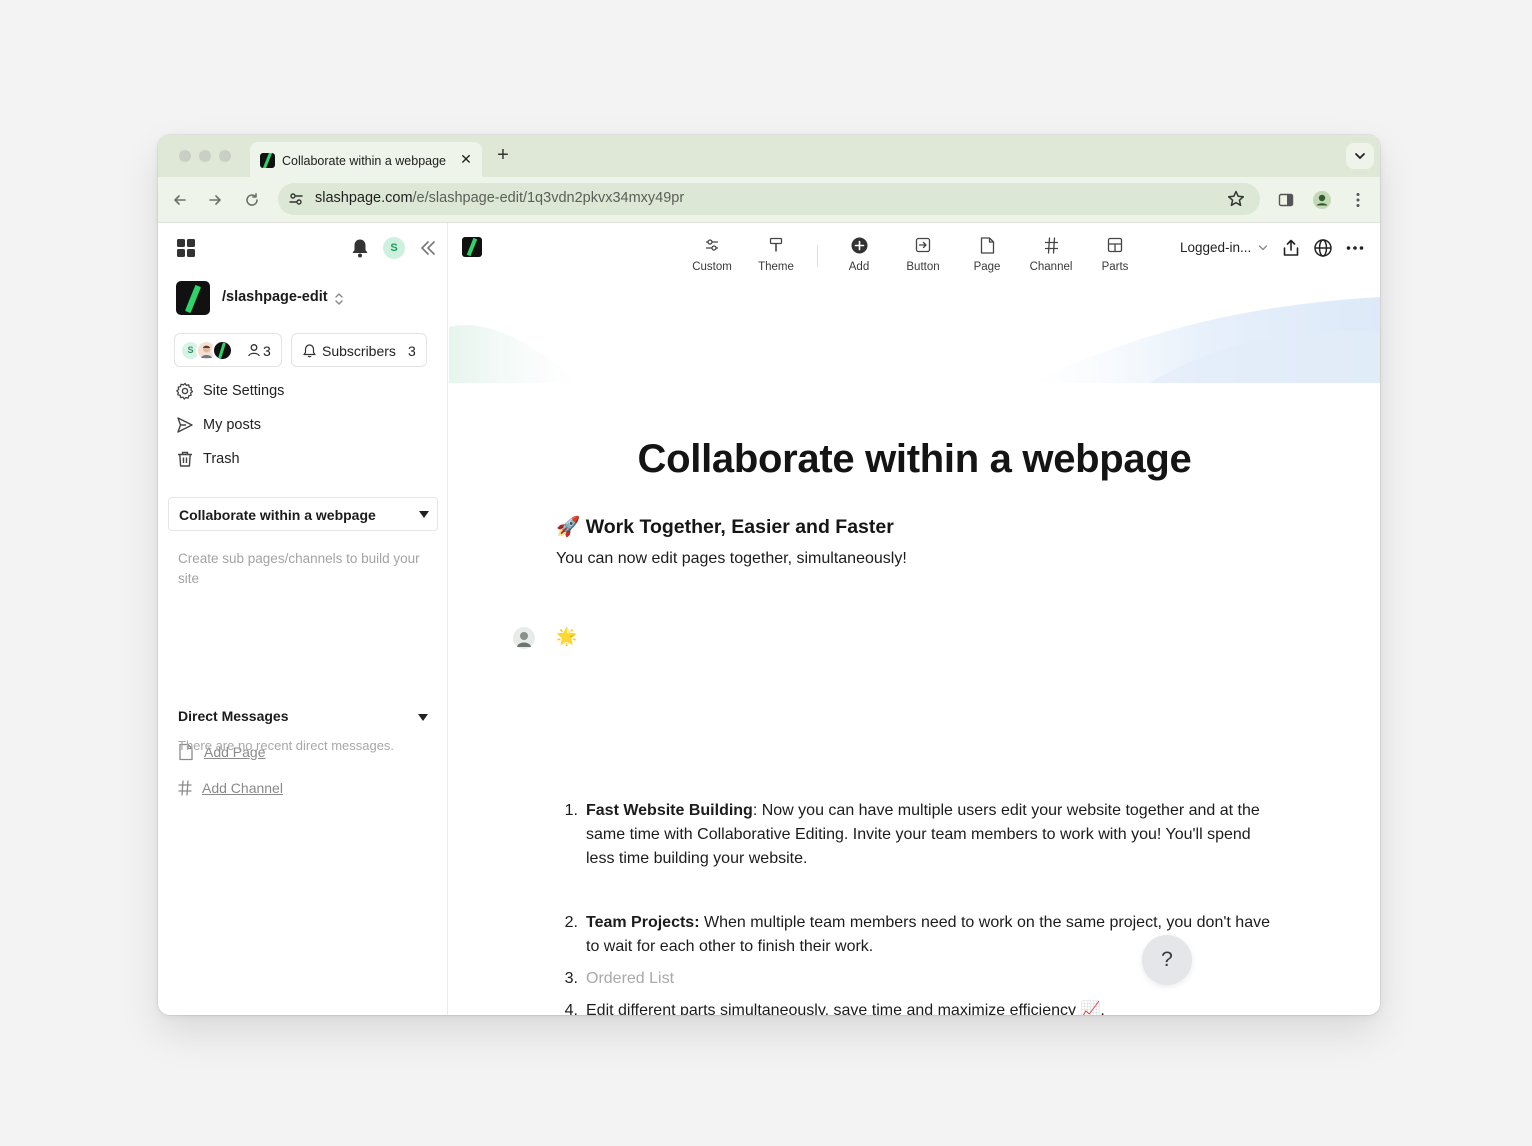  What do you see at coordinates (359, 350) in the screenshot?
I see `subscribers-button: Subscribers 3` at bounding box center [359, 350].